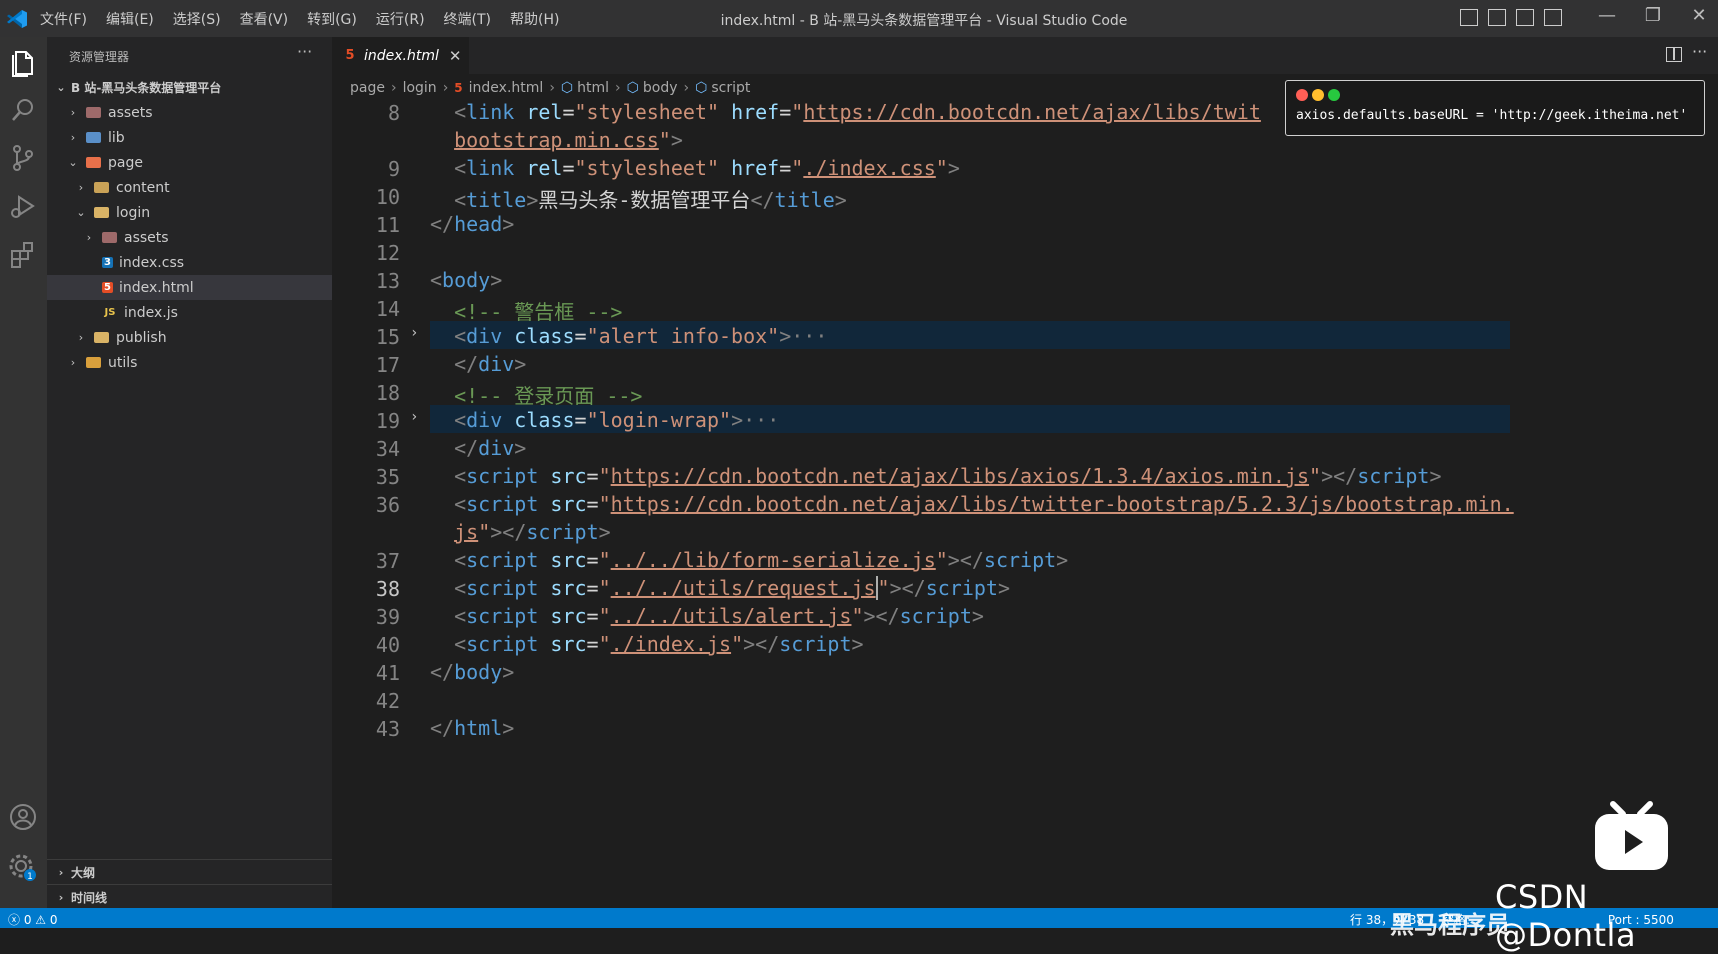 The height and width of the screenshot is (954, 1718). Describe the element at coordinates (203, 187) in the screenshot. I see `tree-item-content: › content` at that location.